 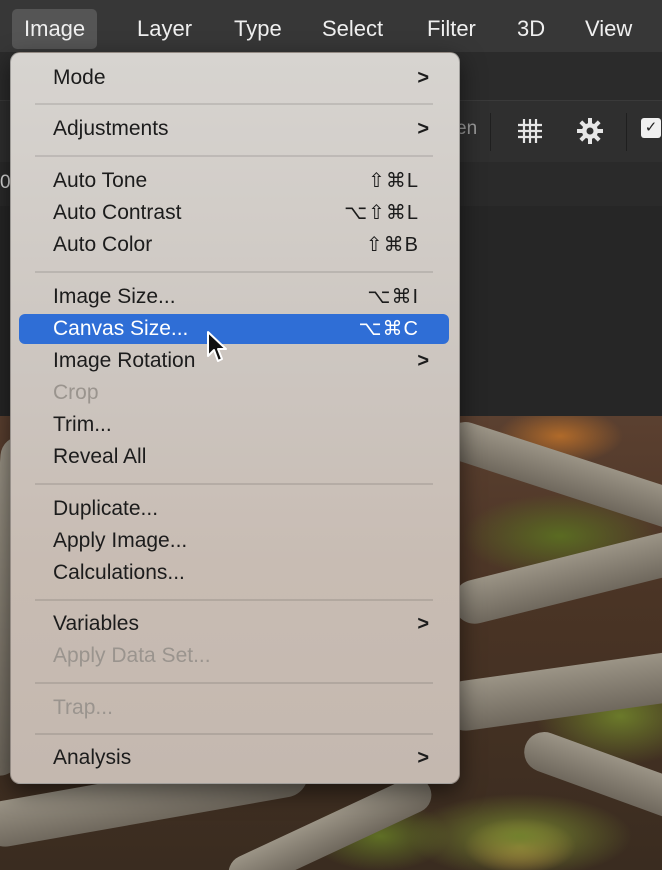 What do you see at coordinates (590, 133) in the screenshot?
I see `gear-icon` at bounding box center [590, 133].